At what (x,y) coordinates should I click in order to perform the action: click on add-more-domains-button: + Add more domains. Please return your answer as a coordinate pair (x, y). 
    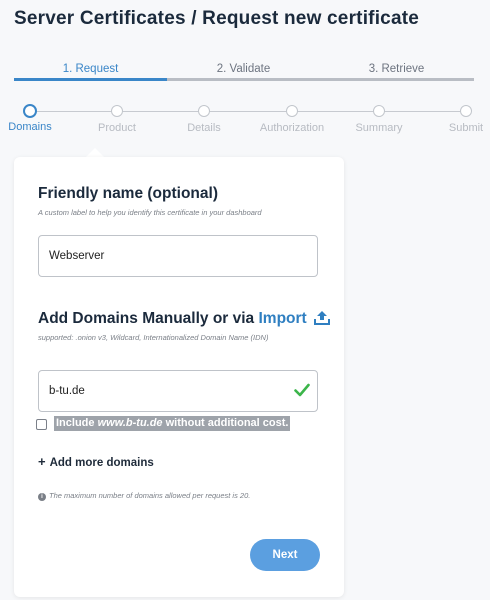
    Looking at the image, I should click on (96, 461).